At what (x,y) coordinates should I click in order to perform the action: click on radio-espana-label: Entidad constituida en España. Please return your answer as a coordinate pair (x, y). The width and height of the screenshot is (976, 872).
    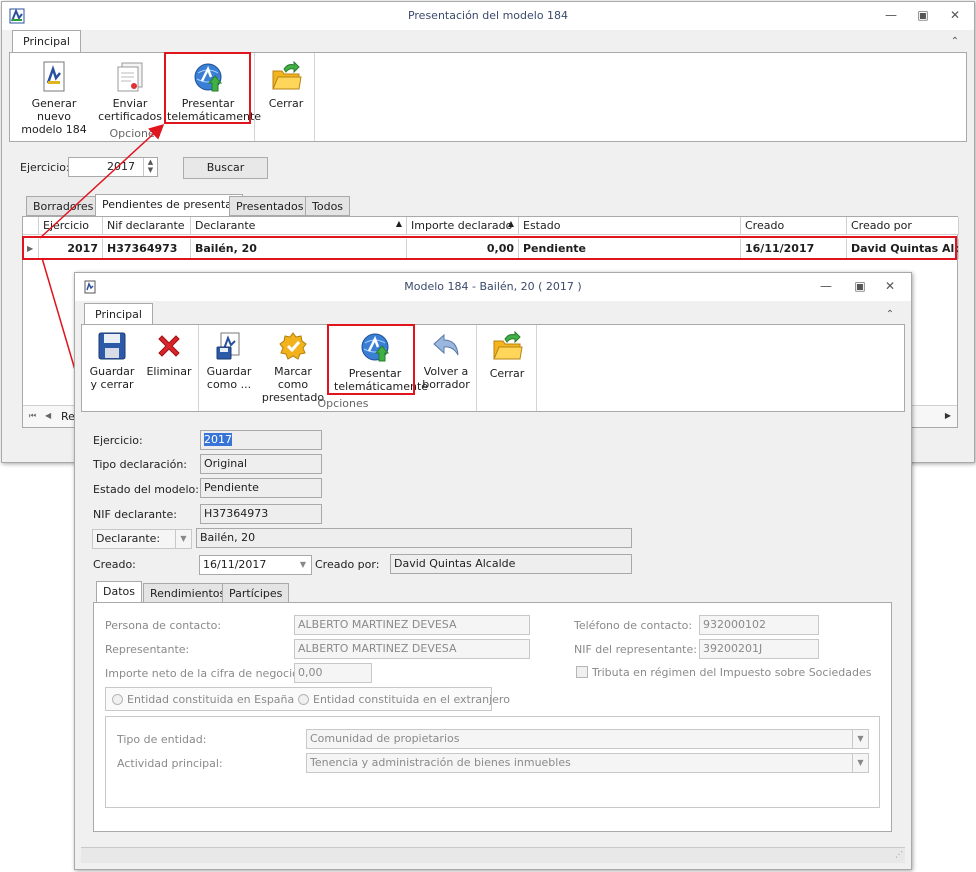
    Looking at the image, I should click on (211, 699).